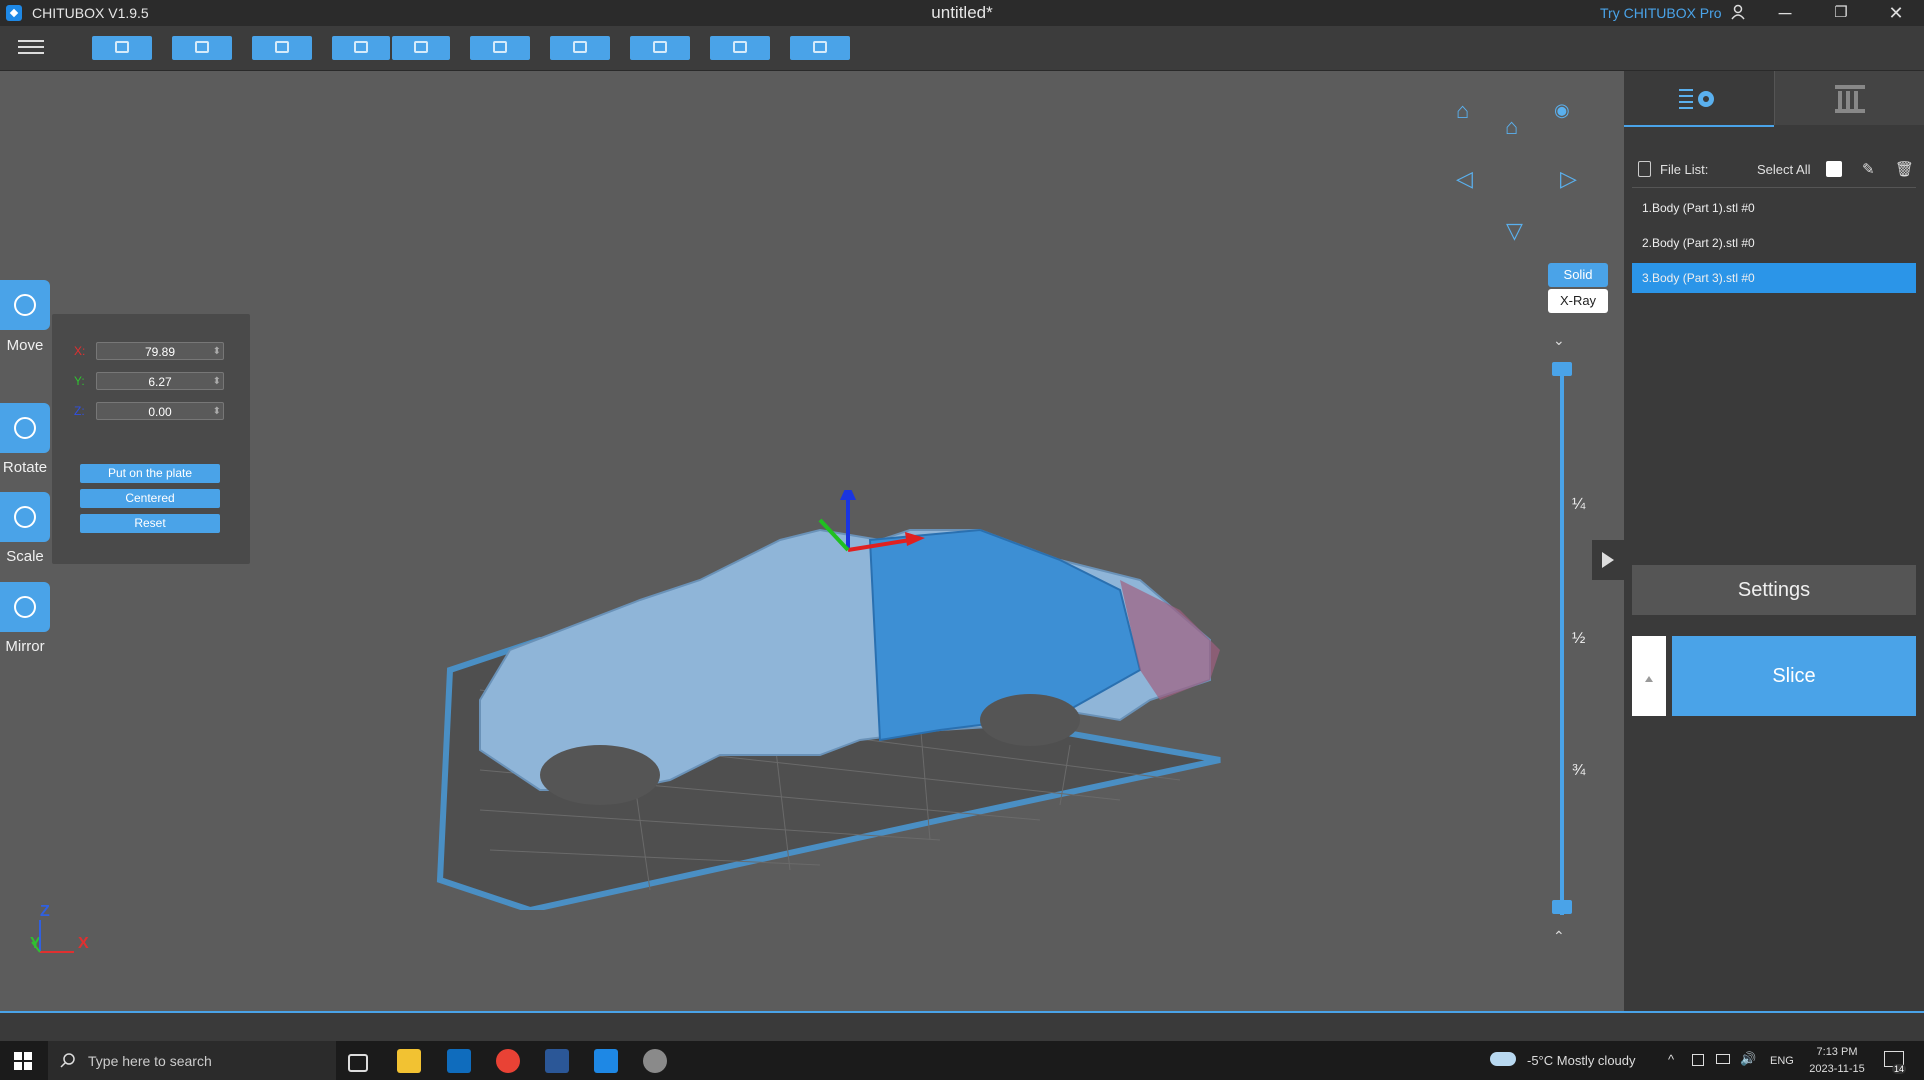 The image size is (1924, 1080). Describe the element at coordinates (1644, 169) in the screenshot. I see `file-list-icon` at that location.